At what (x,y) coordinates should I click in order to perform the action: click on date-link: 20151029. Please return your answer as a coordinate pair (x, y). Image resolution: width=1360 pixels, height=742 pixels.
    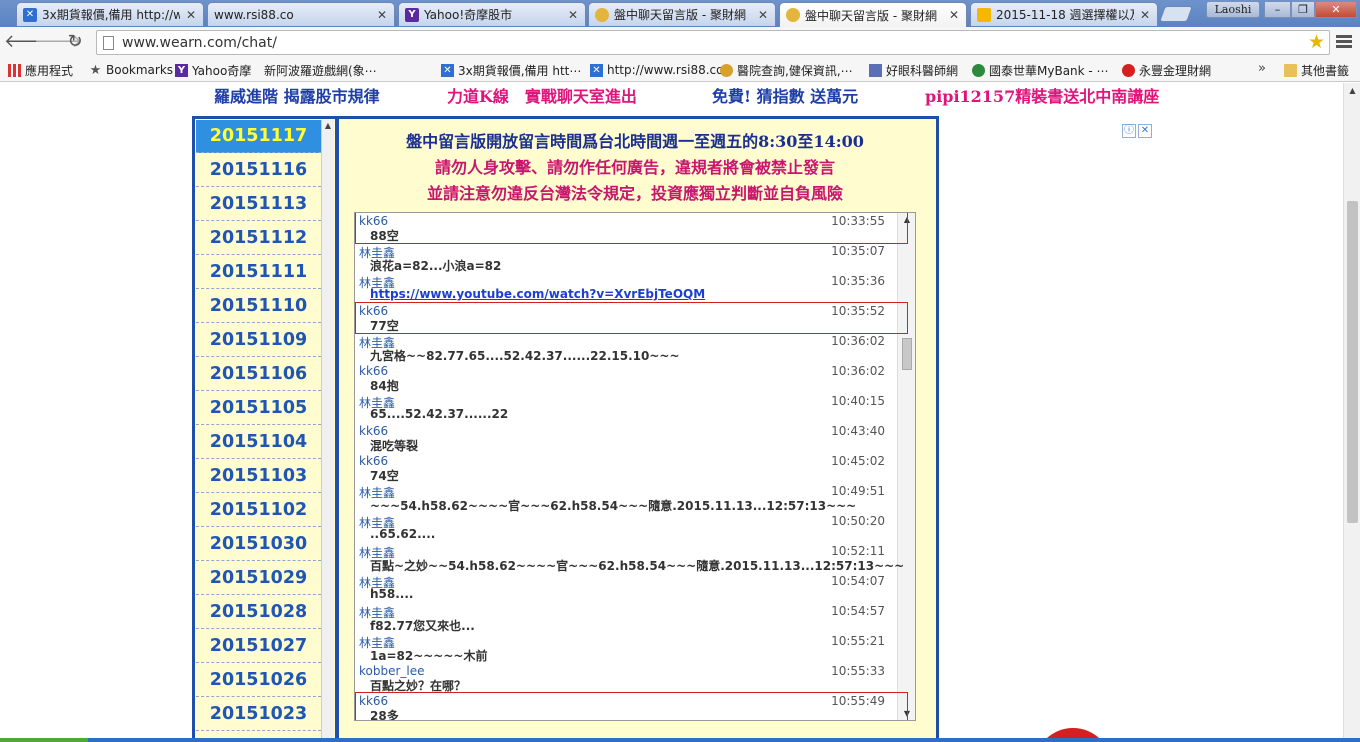
    Looking at the image, I should click on (258, 578).